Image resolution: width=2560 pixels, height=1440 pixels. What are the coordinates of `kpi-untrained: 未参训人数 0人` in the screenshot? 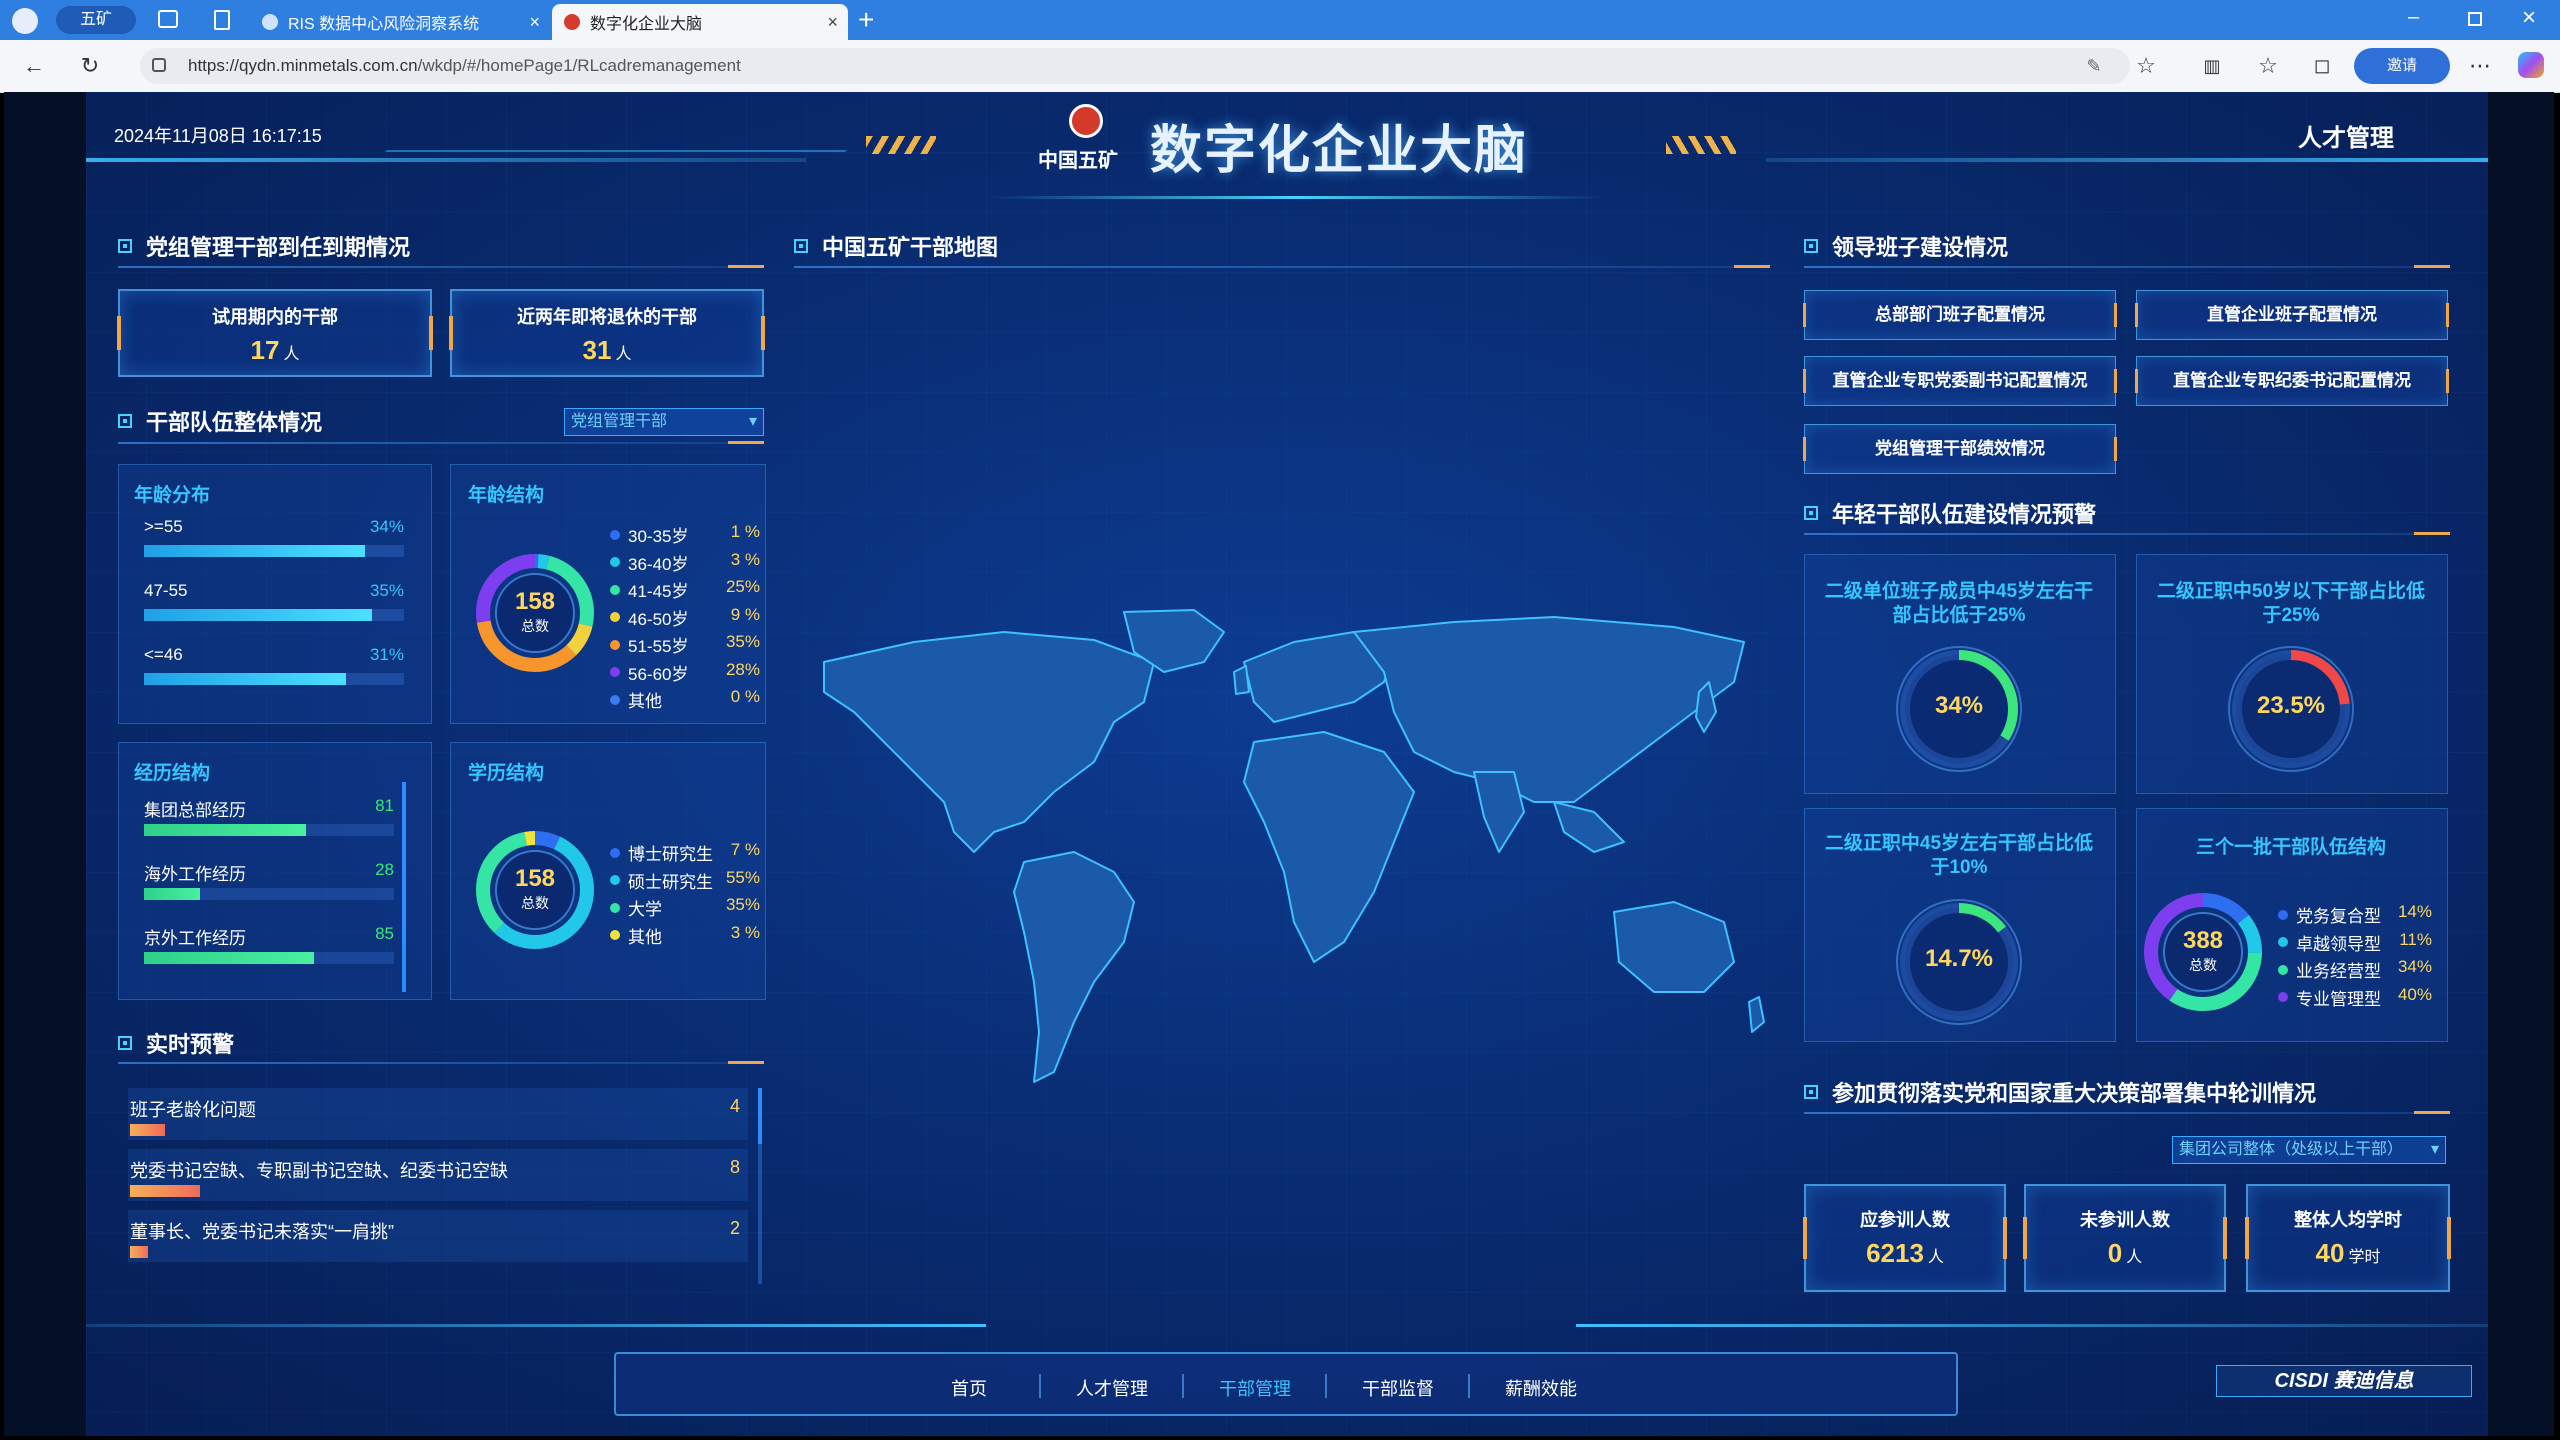 It's located at (2125, 1238).